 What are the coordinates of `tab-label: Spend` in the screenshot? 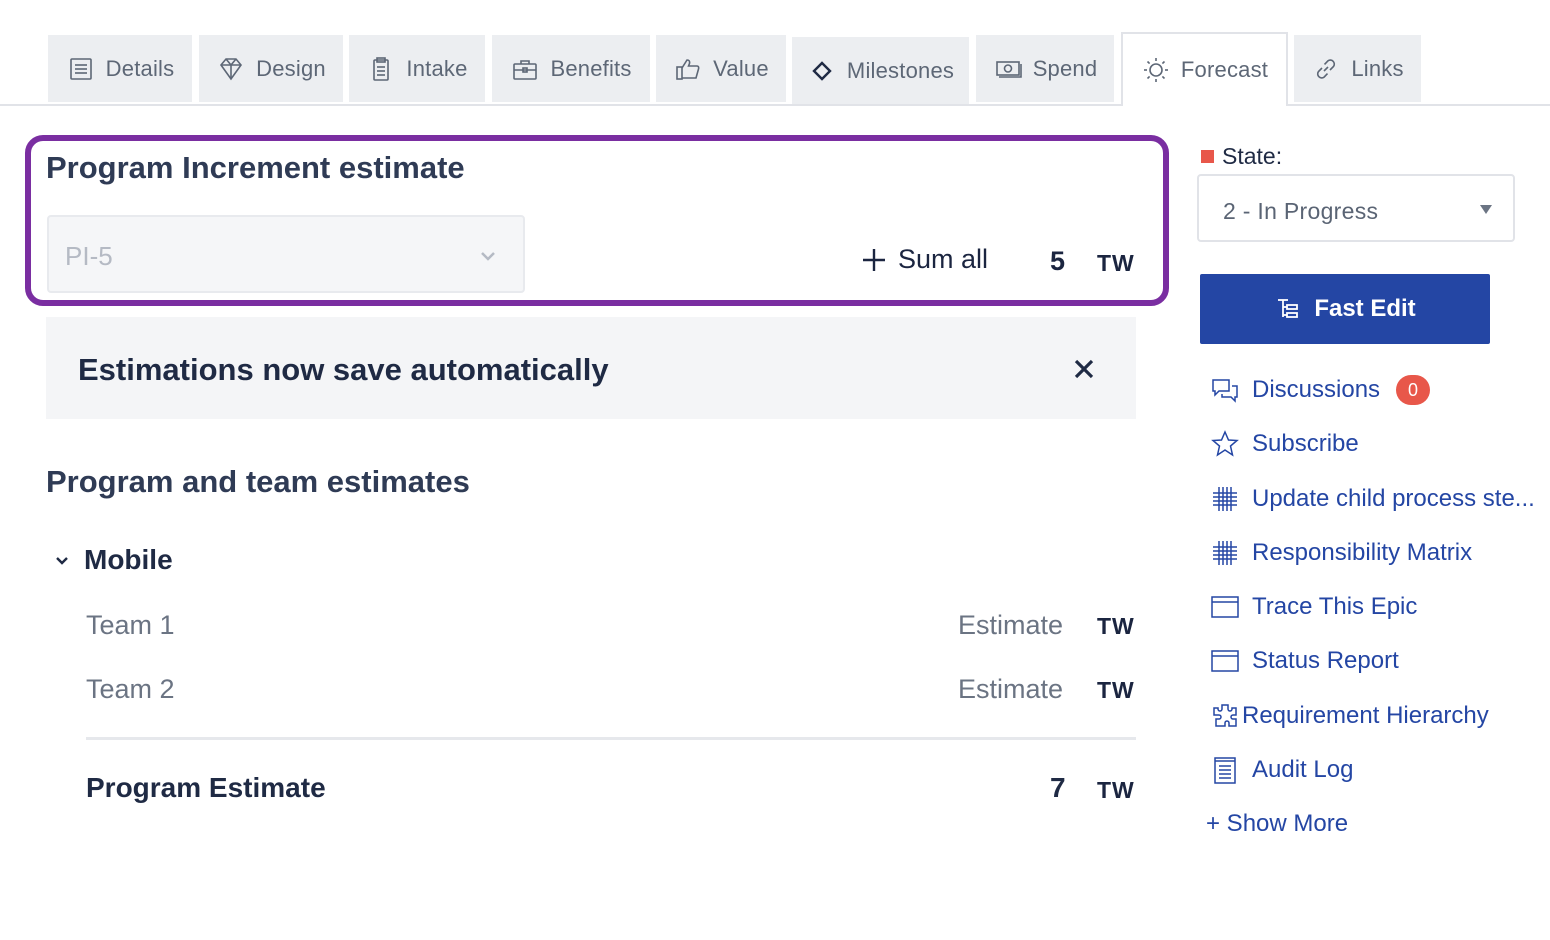 It's located at (1065, 68).